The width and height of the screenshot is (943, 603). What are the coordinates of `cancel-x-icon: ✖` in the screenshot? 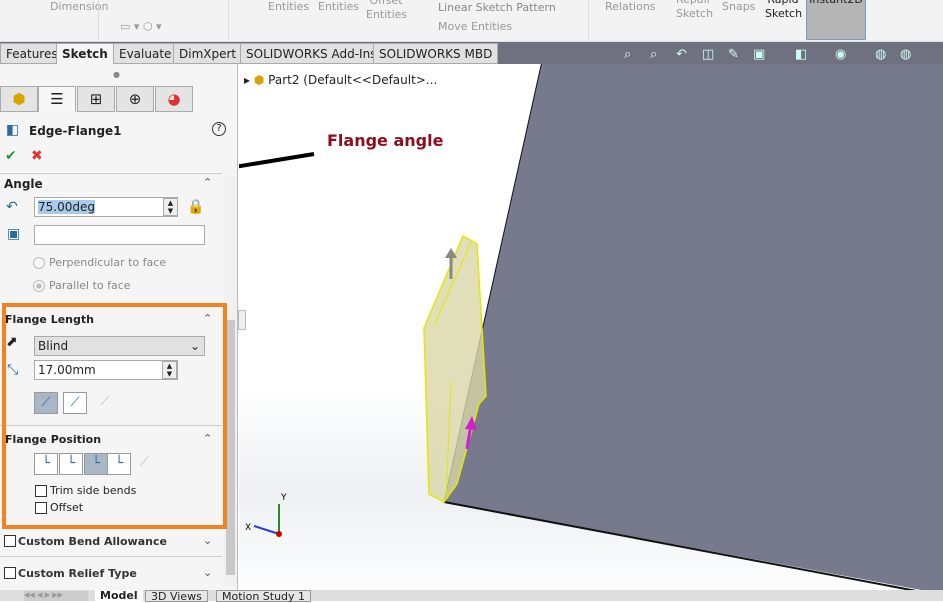 It's located at (37, 156).